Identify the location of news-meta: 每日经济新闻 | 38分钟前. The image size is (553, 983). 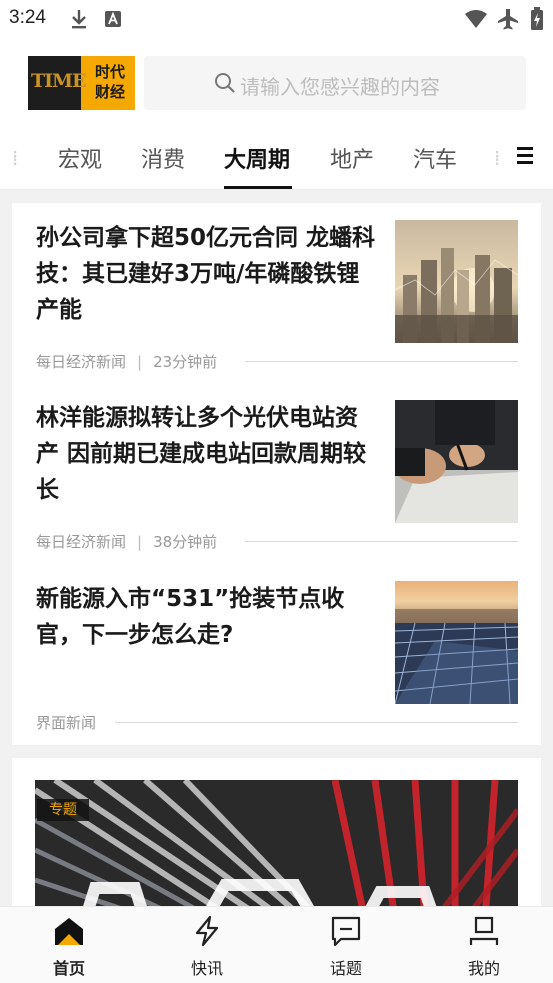
(126, 541).